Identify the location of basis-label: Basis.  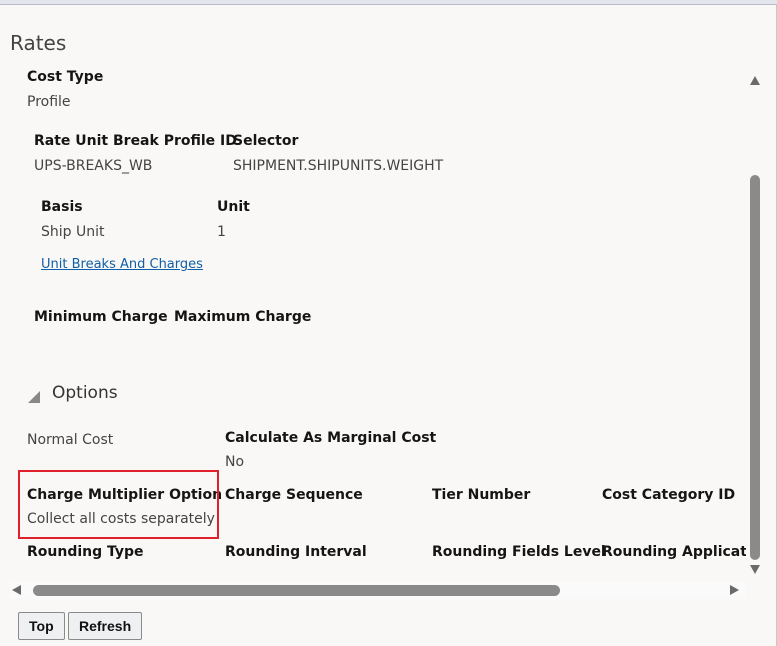
(62, 207).